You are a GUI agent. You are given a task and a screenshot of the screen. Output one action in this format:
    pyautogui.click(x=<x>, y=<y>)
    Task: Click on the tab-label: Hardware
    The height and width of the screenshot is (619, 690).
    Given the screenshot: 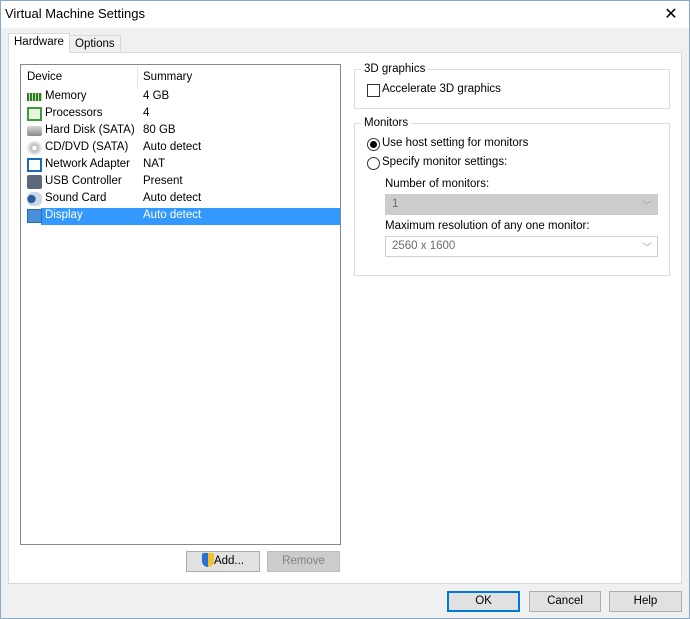 What is the action you would take?
    pyautogui.click(x=39, y=42)
    